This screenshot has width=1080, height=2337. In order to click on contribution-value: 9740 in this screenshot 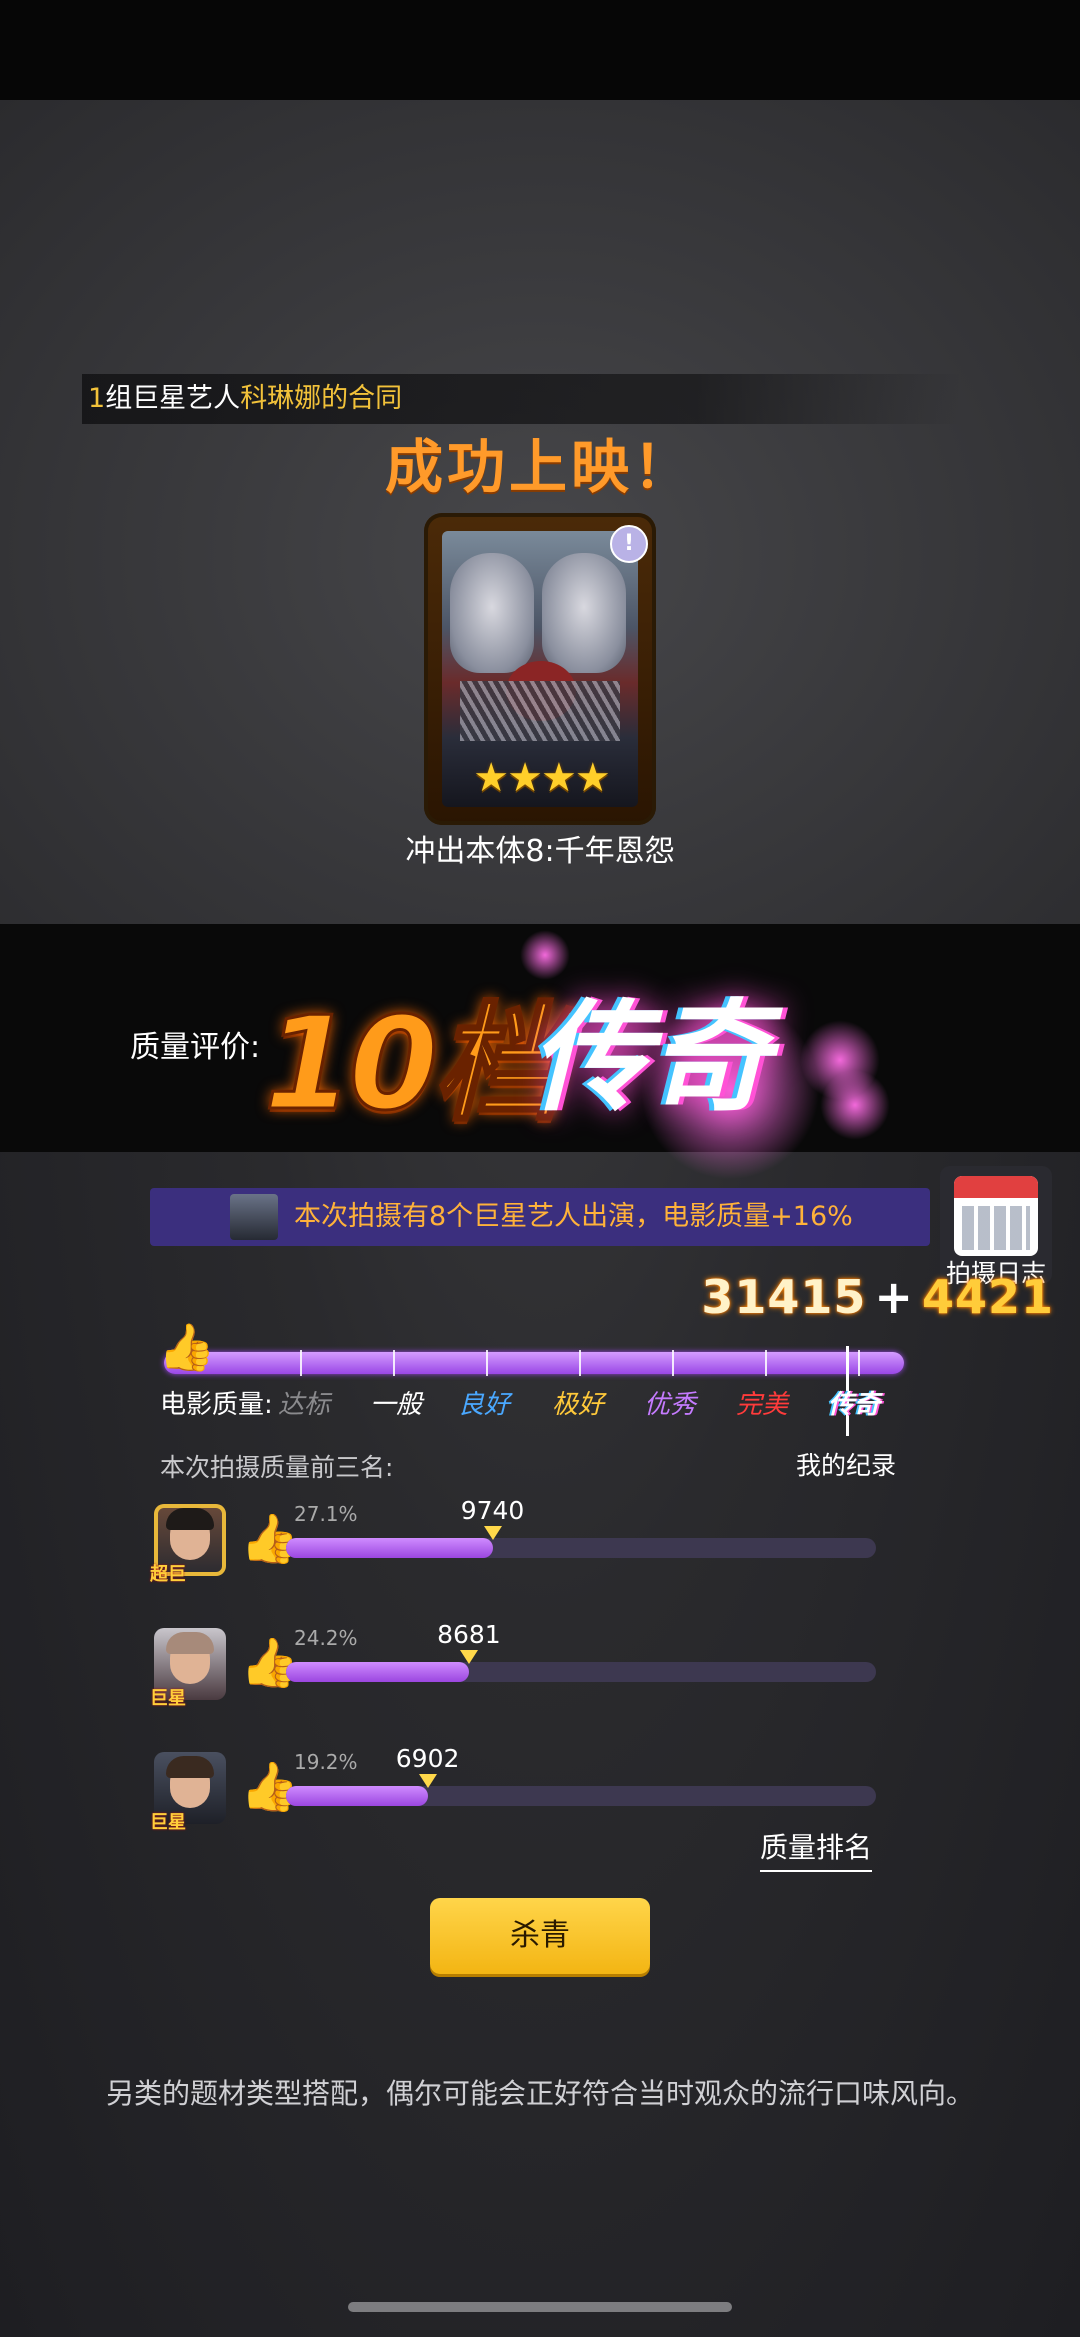, I will do `click(492, 1510)`.